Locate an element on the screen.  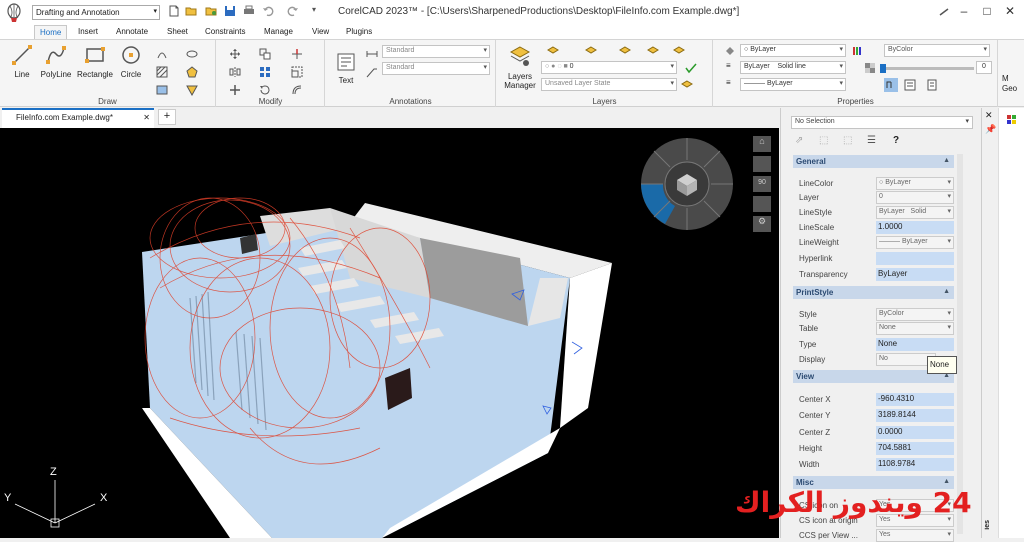
minimize-button: – is located at coordinates (964, 11).